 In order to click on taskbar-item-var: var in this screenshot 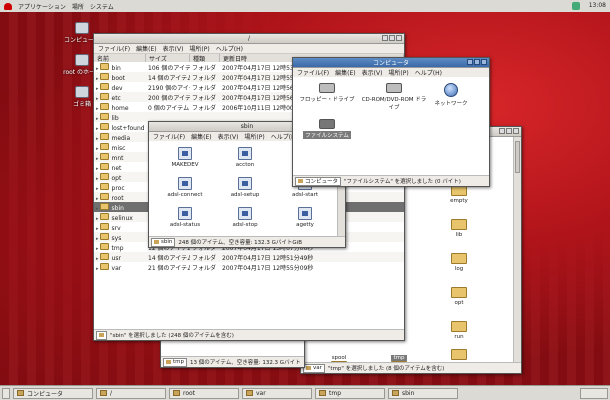, I will do `click(277, 393)`.